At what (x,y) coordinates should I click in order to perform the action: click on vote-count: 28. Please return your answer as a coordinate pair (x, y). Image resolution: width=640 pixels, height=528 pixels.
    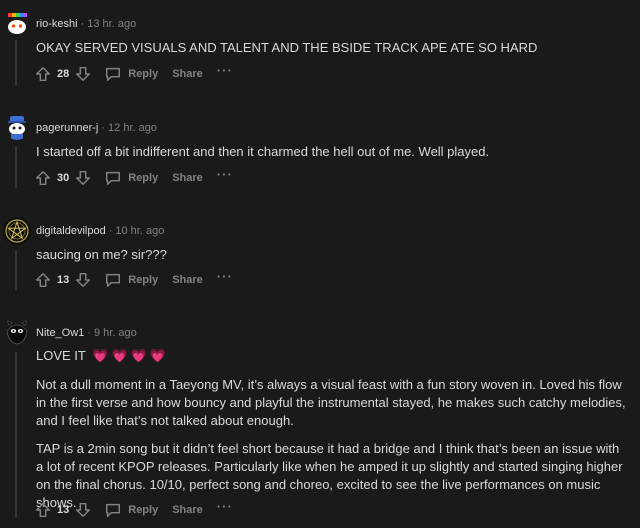
    Looking at the image, I should click on (63, 74).